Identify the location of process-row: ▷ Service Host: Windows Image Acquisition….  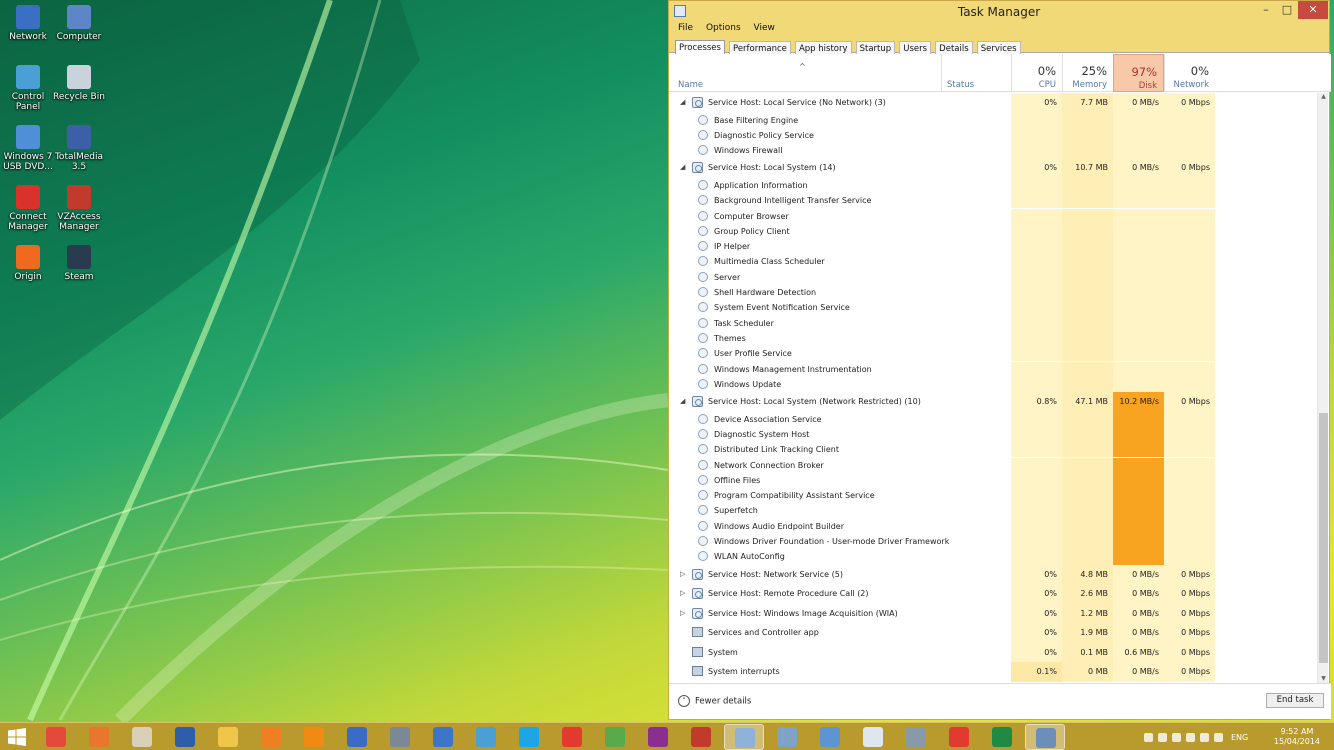
(994, 613).